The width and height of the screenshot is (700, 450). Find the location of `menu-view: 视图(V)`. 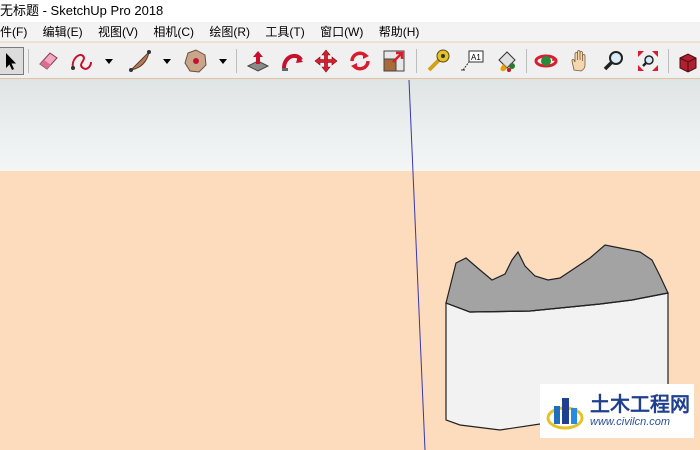

menu-view: 视图(V) is located at coordinates (118, 31).